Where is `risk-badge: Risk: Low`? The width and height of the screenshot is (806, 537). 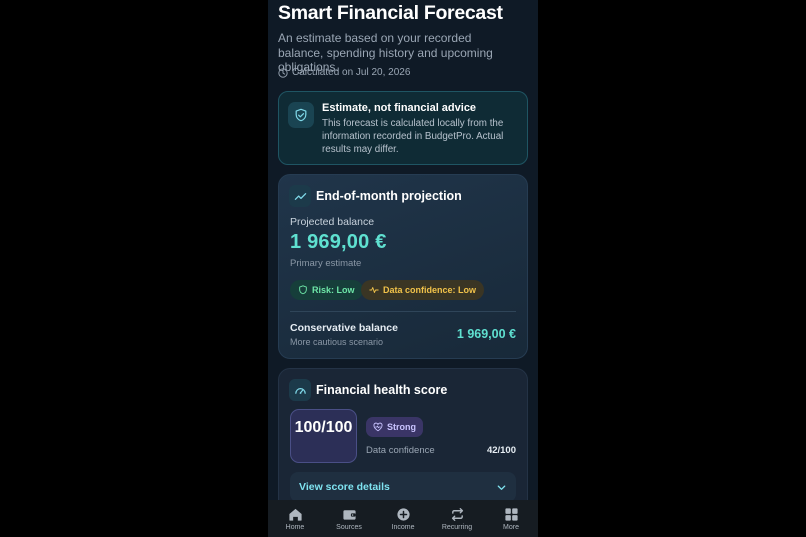
risk-badge: Risk: Low is located at coordinates (326, 290).